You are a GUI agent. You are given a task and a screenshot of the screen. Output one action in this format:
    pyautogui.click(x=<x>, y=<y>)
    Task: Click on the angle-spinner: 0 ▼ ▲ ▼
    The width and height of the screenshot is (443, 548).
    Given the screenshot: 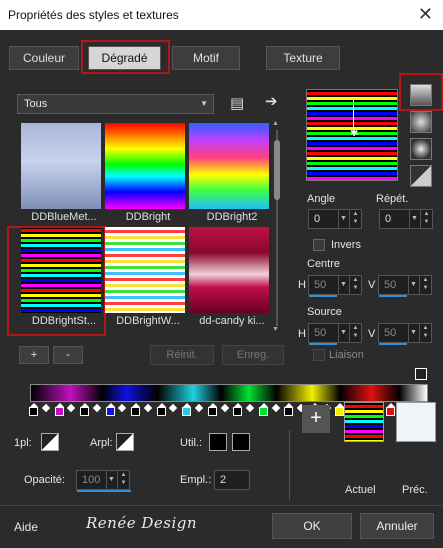 What is the action you would take?
    pyautogui.click(x=335, y=219)
    